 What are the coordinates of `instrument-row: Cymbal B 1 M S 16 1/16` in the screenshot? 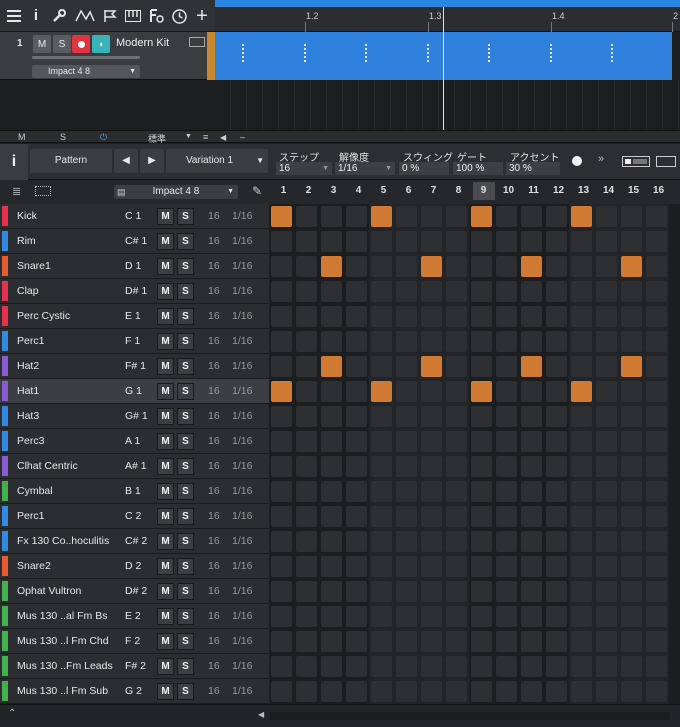 It's located at (134, 491).